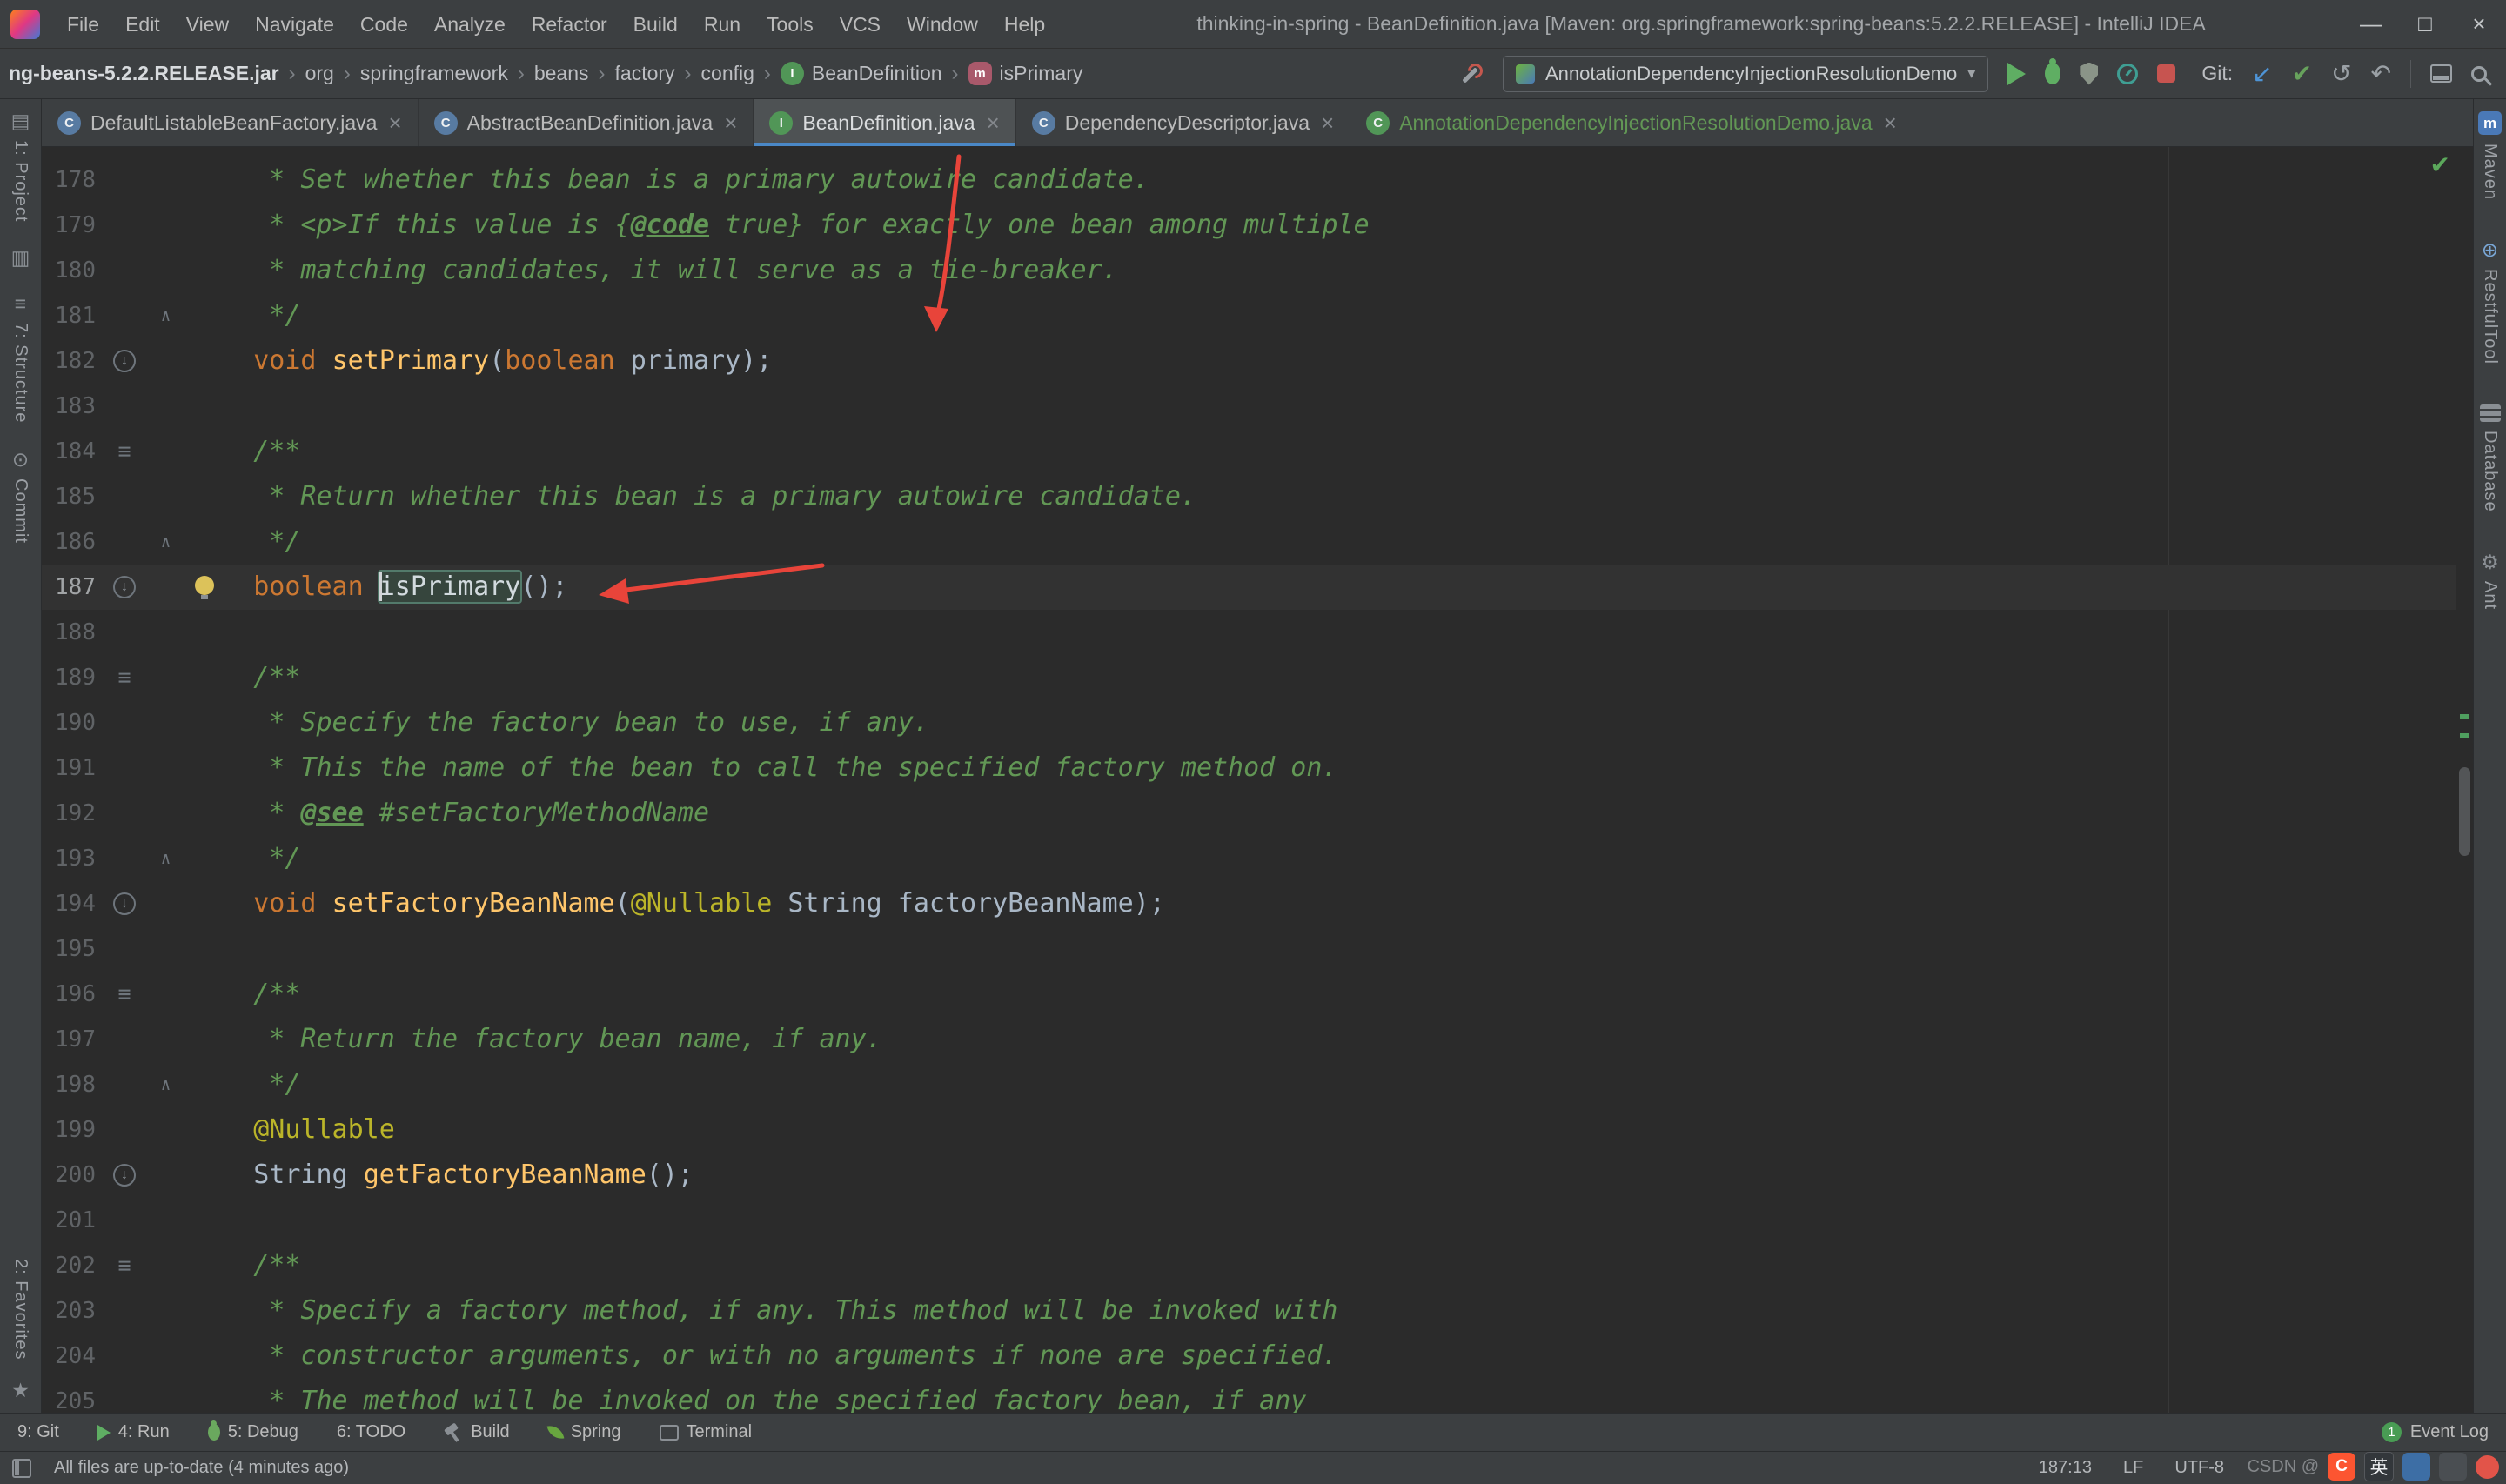  I want to click on tab-dependencydescriptor-java: C DependencyDescriptor.java, so click(1183, 123).